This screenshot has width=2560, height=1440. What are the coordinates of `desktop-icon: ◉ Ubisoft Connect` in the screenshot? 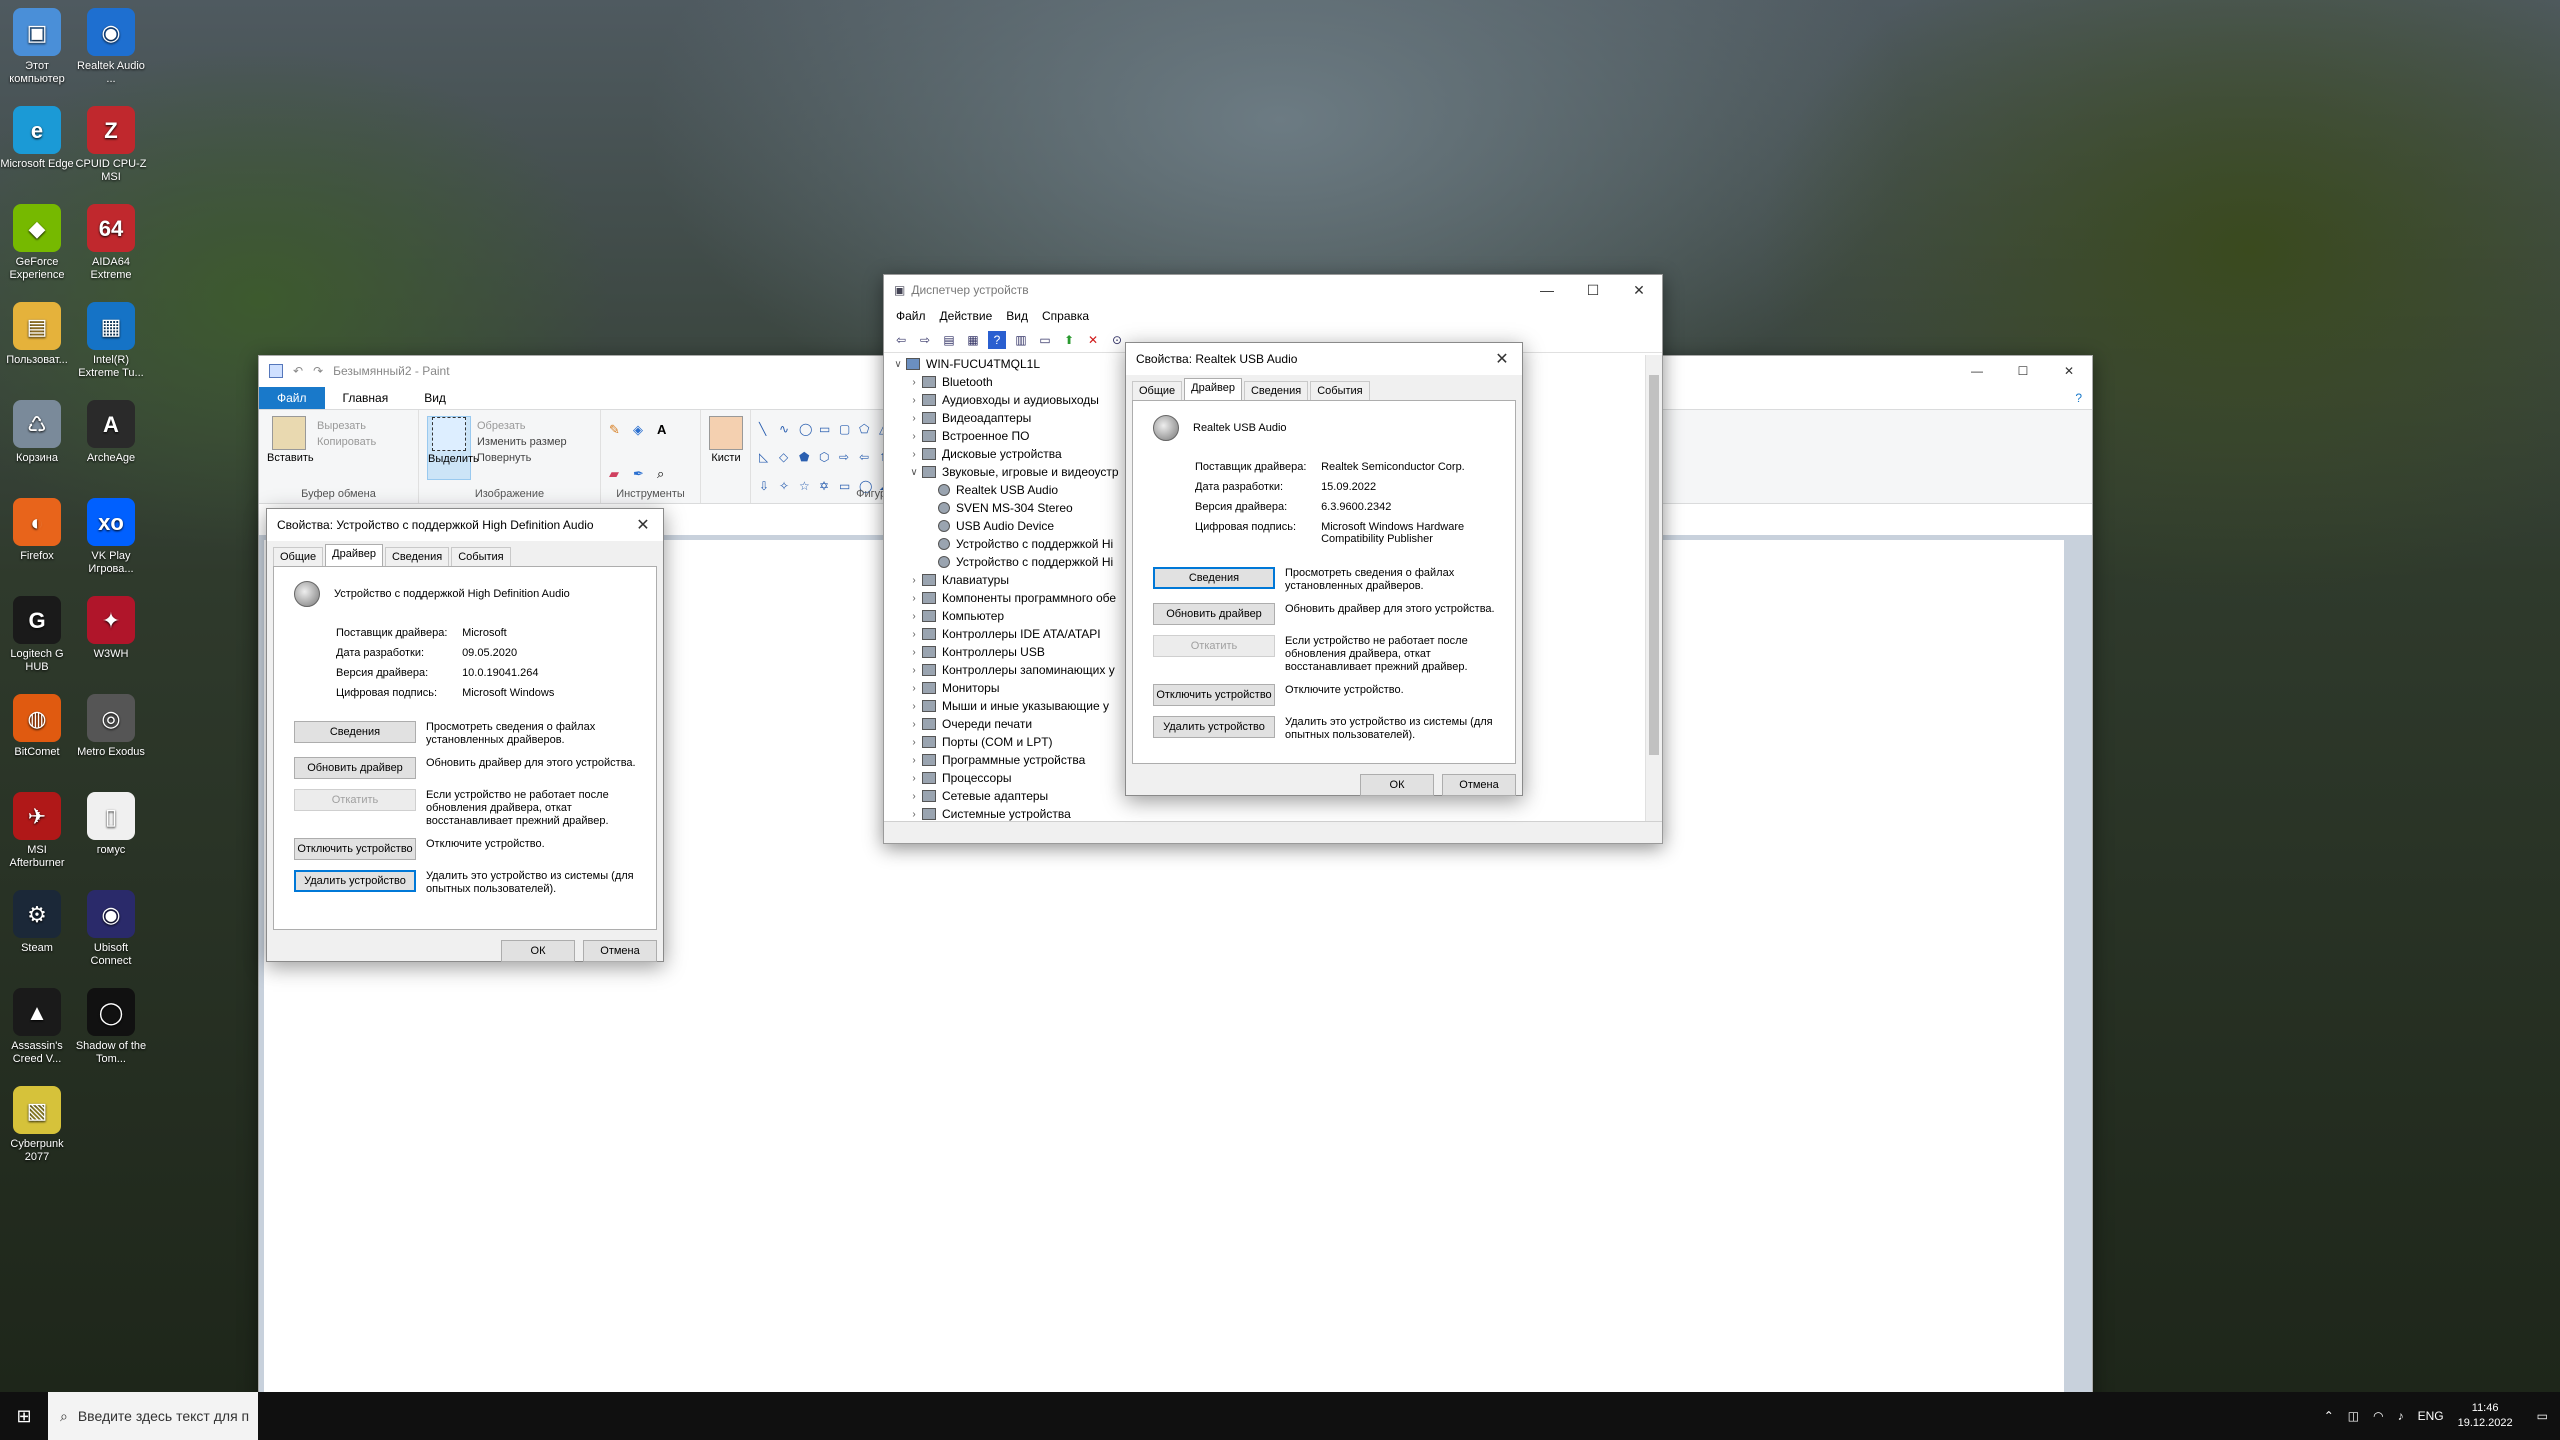 It's located at (111, 930).